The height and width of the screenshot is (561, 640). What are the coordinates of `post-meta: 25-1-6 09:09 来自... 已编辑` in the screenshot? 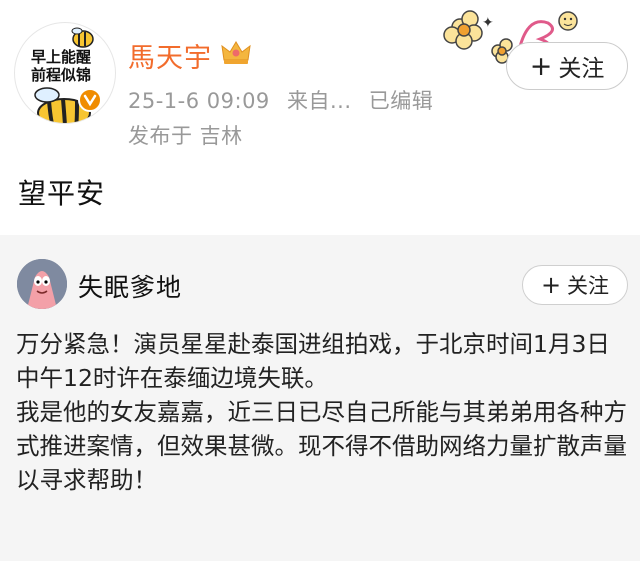 It's located at (280, 100).